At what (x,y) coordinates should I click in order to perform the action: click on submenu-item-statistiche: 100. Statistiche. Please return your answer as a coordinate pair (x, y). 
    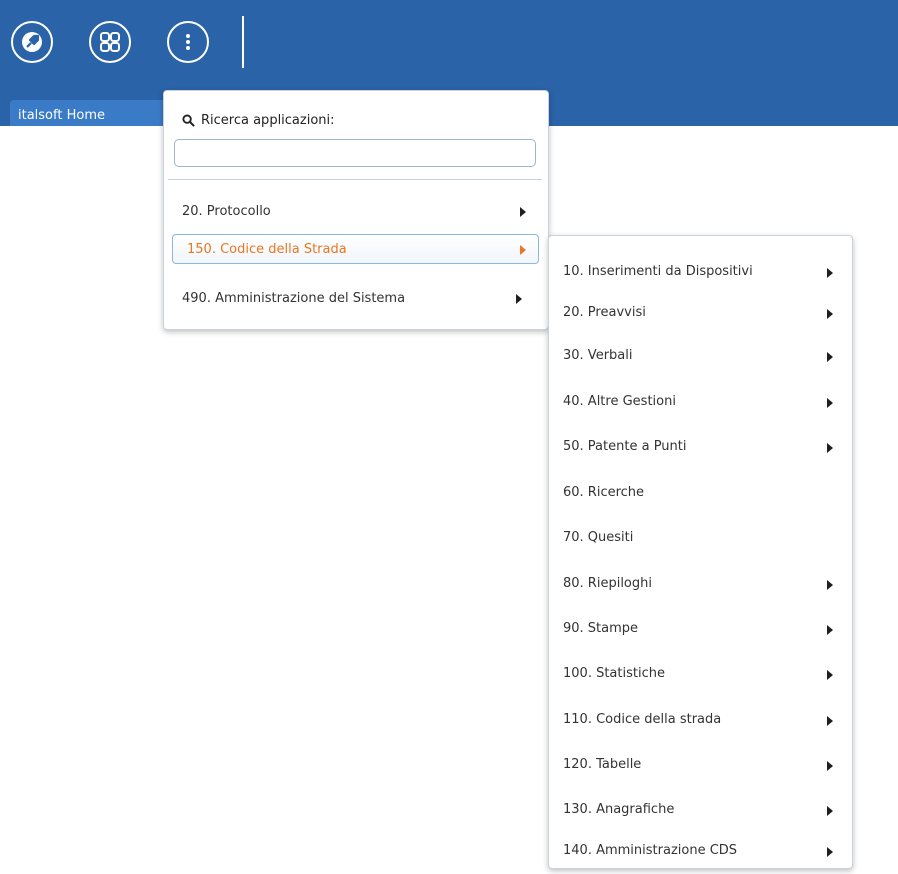
    Looking at the image, I should click on (700, 673).